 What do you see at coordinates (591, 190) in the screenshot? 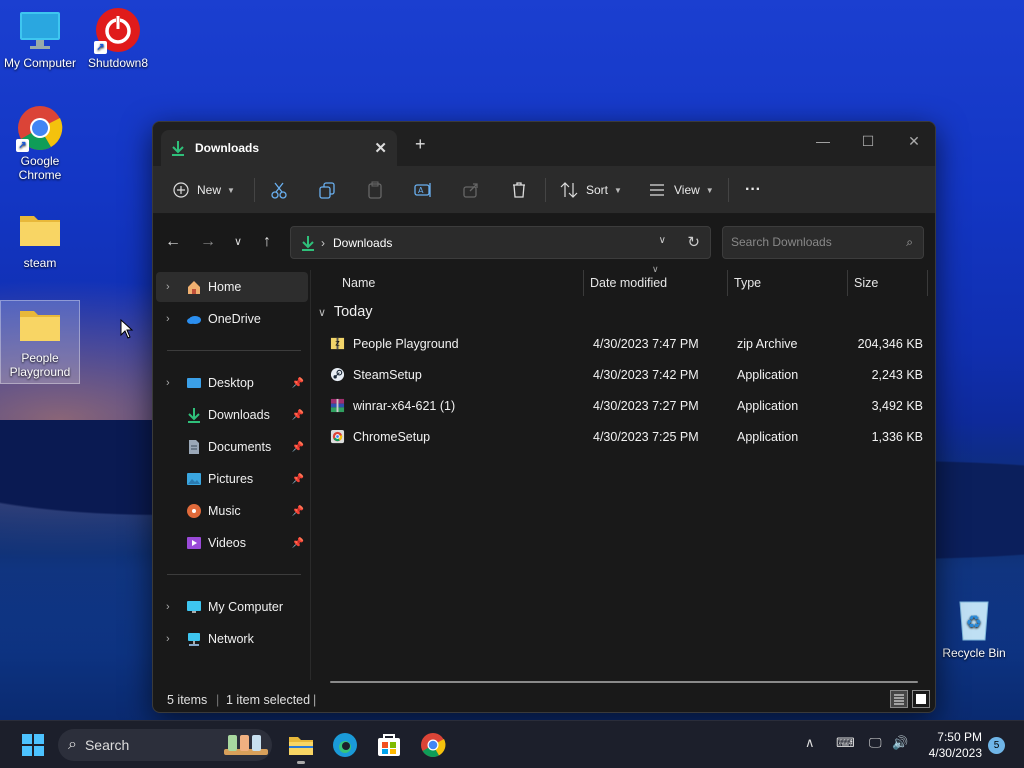
I see `sort-button: Sort ▼` at bounding box center [591, 190].